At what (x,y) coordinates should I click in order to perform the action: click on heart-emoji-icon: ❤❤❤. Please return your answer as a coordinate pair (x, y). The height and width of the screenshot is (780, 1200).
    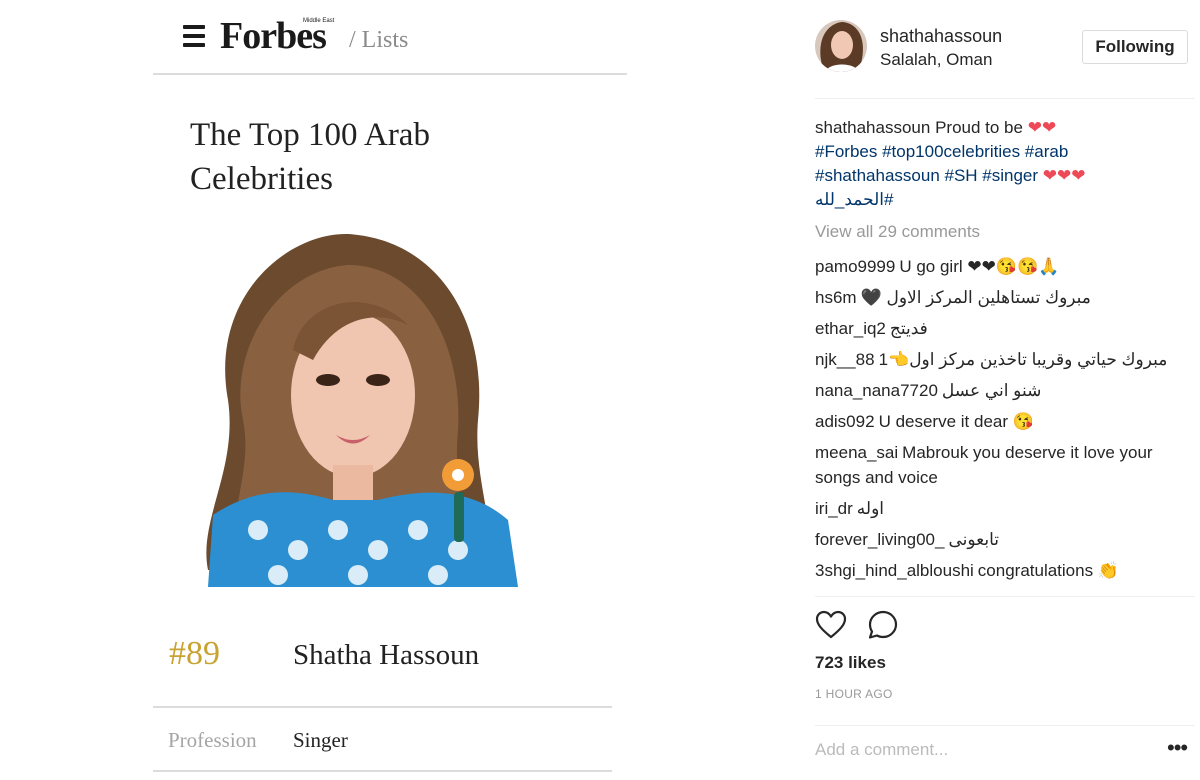
    Looking at the image, I should click on (1064, 175).